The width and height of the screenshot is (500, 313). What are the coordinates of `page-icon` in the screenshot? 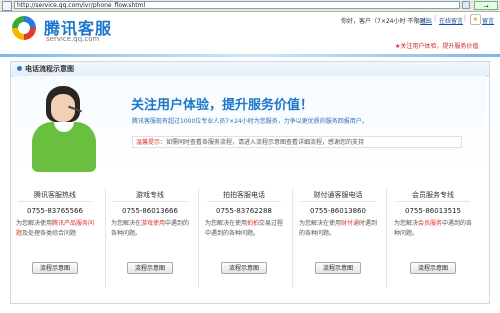 It's located at (7, 6).